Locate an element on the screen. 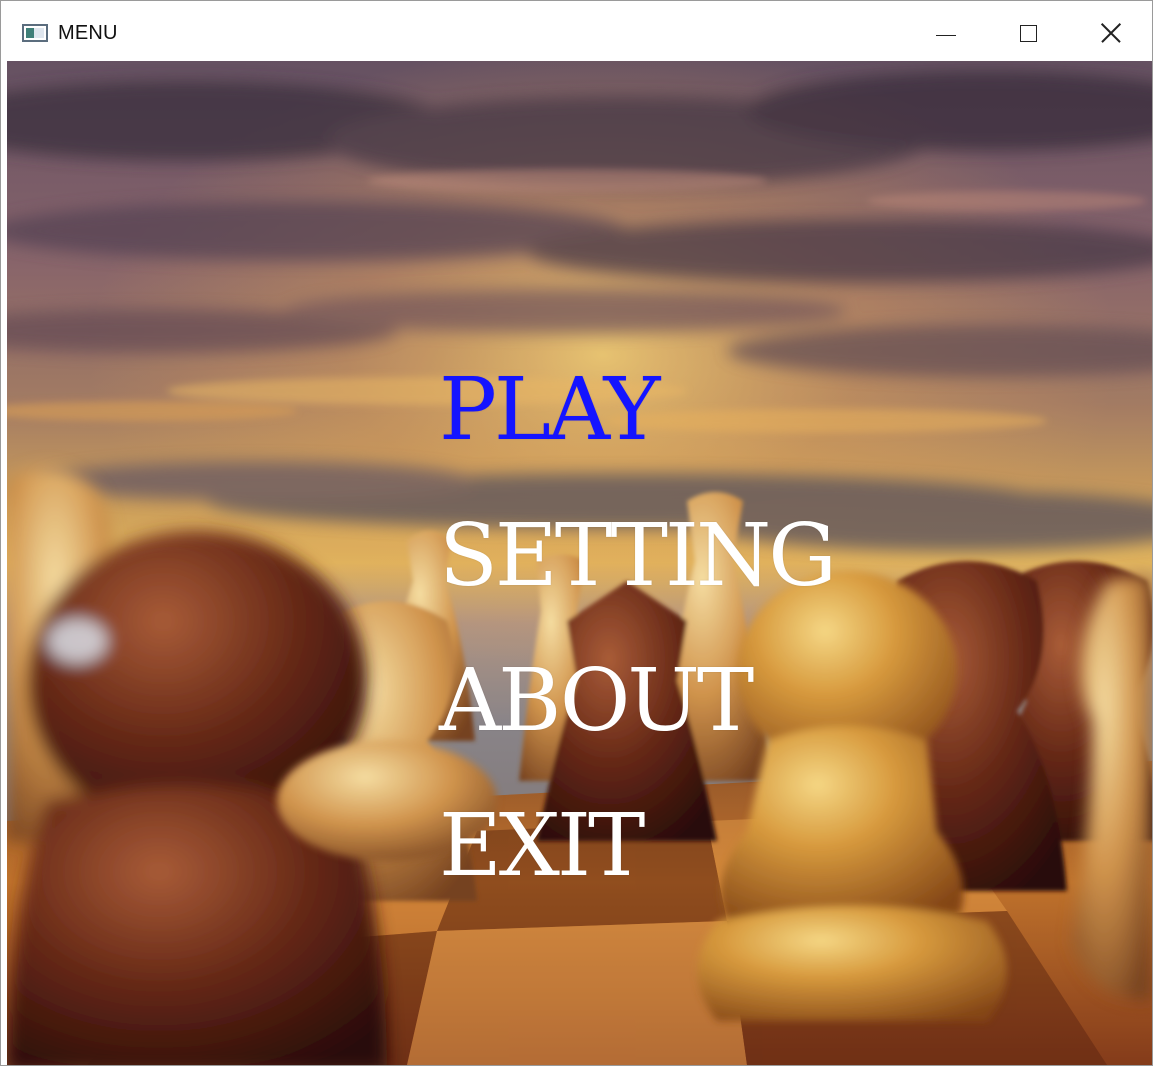 This screenshot has height=1066, width=1153. close-button is located at coordinates (1110, 31).